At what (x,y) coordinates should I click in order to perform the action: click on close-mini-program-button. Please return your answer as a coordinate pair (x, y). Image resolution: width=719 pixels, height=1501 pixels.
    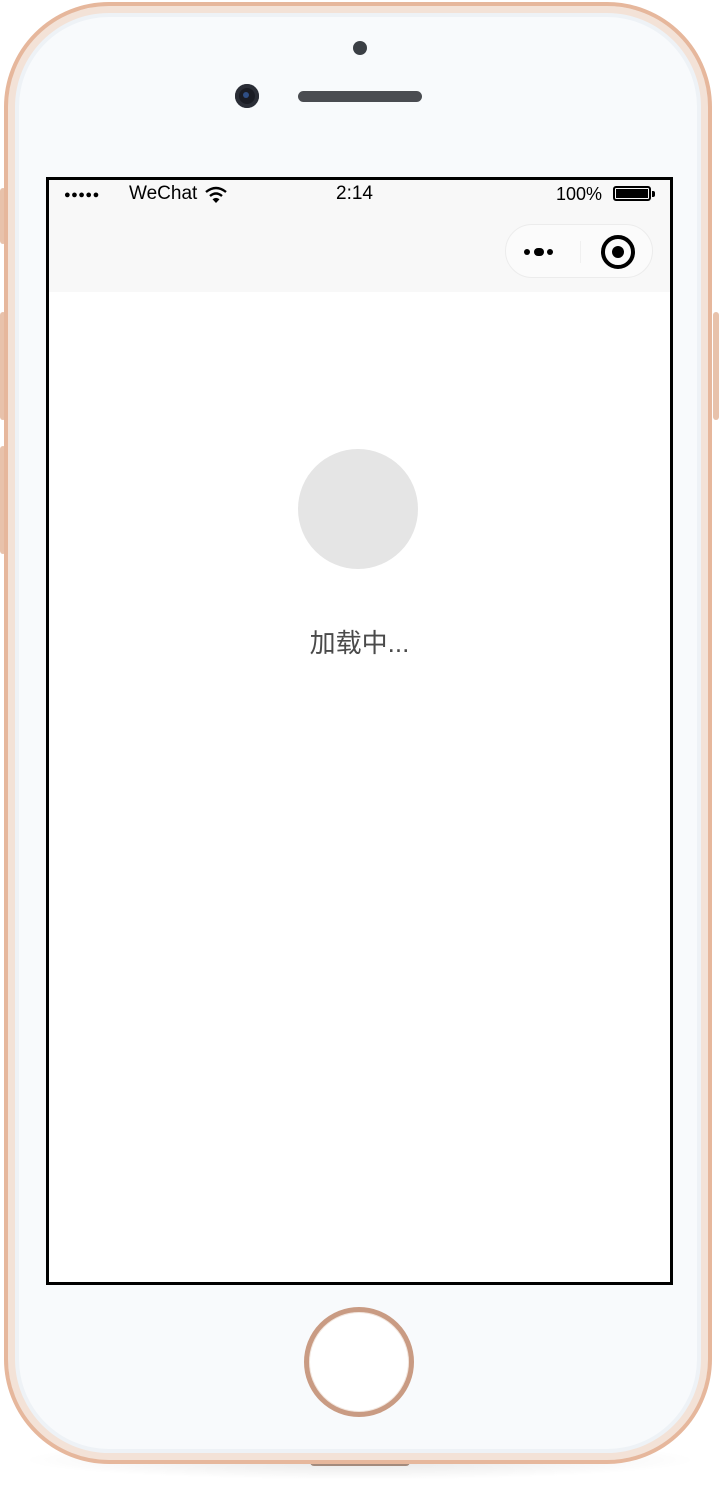
    Looking at the image, I should click on (617, 252).